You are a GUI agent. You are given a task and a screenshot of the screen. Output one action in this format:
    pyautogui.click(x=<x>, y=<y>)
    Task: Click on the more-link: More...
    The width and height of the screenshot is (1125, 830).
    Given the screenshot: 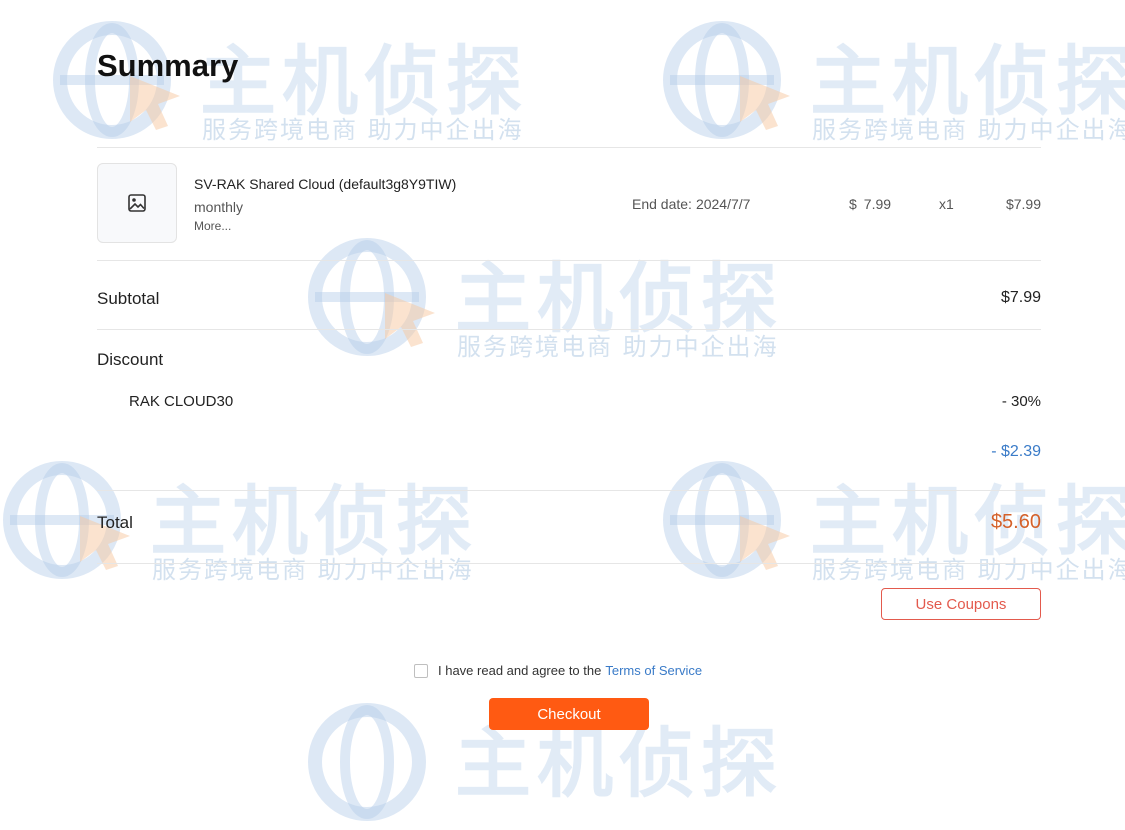 What is the action you would take?
    pyautogui.click(x=212, y=226)
    